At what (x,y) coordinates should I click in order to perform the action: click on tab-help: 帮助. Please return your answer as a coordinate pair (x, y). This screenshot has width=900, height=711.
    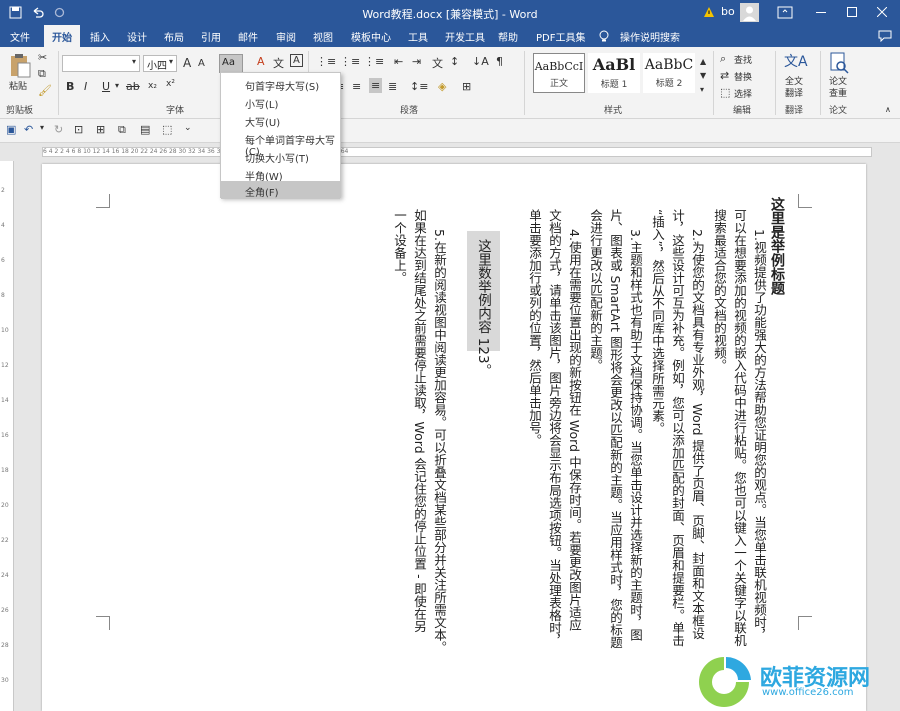
    Looking at the image, I should click on (508, 36).